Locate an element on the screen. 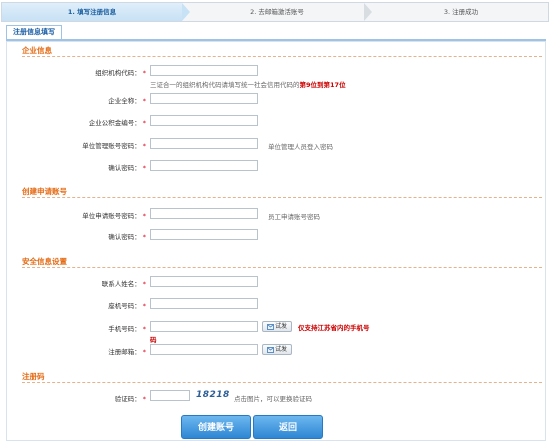  company-name-input is located at coordinates (204, 98).